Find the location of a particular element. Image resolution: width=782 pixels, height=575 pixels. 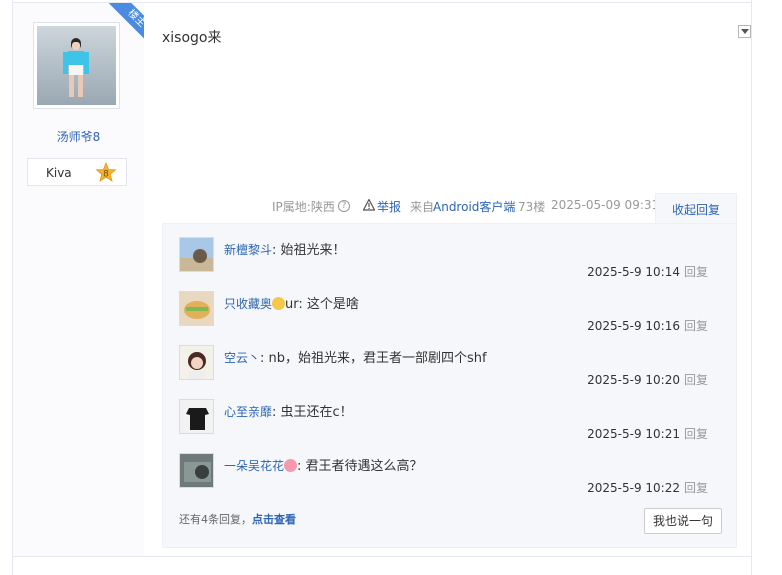

reply-text: : 君王者待遇这么高？ is located at coordinates (360, 466).